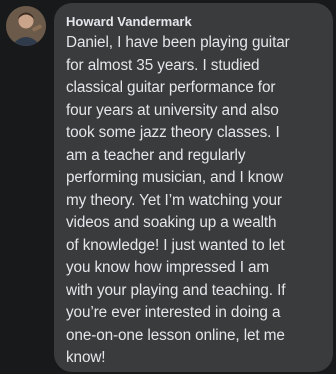 The width and height of the screenshot is (336, 374). What do you see at coordinates (193, 22) in the screenshot?
I see `comment-author-name: Howard Vandermark` at bounding box center [193, 22].